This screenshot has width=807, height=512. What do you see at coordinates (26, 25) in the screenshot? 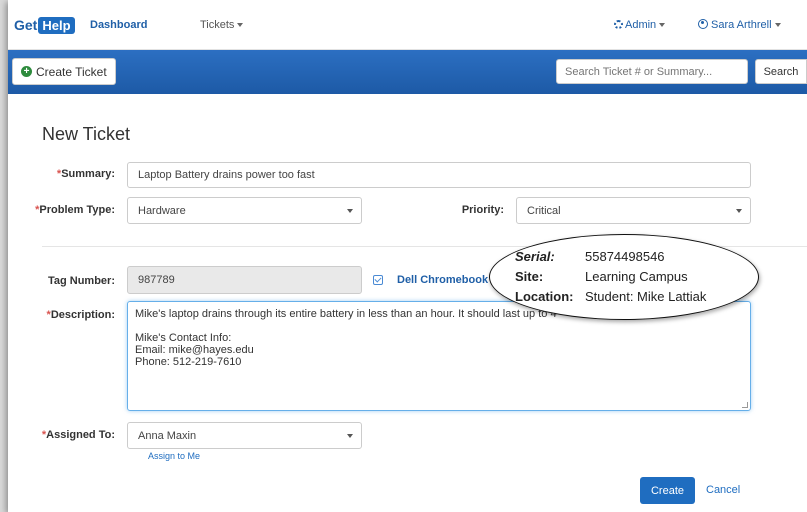
I see `logo-get-text: Get` at bounding box center [26, 25].